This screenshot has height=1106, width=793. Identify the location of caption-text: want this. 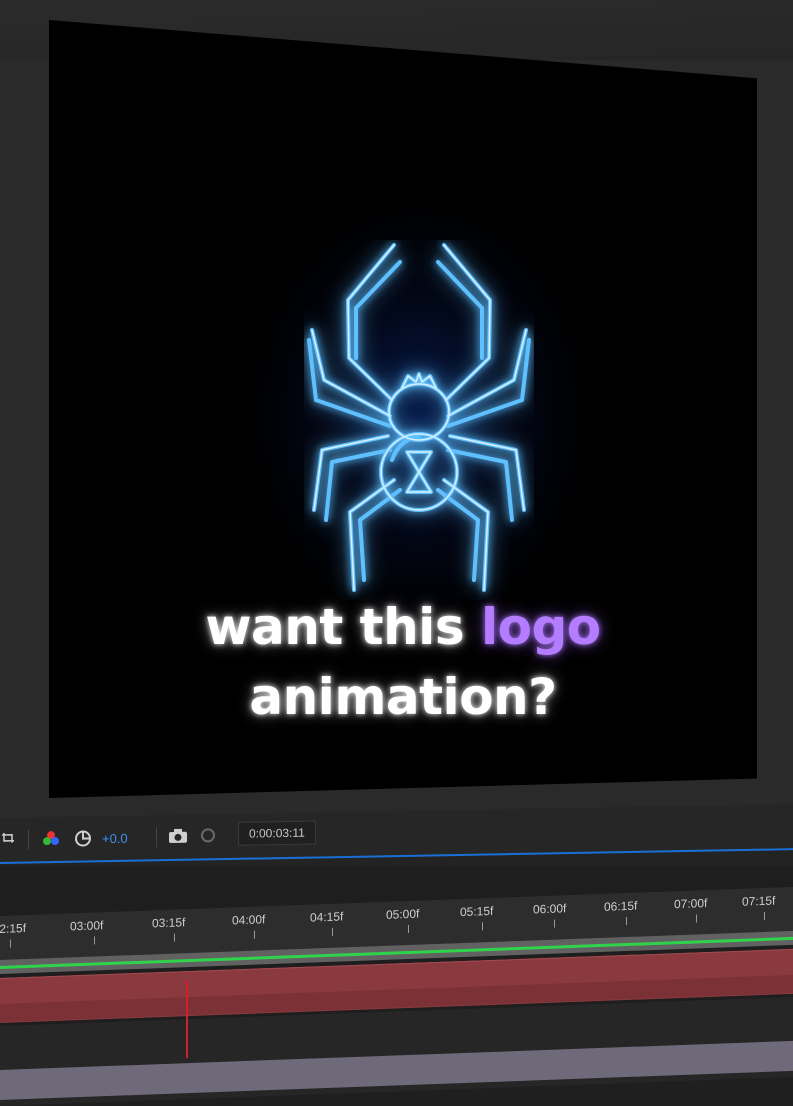
(335, 627).